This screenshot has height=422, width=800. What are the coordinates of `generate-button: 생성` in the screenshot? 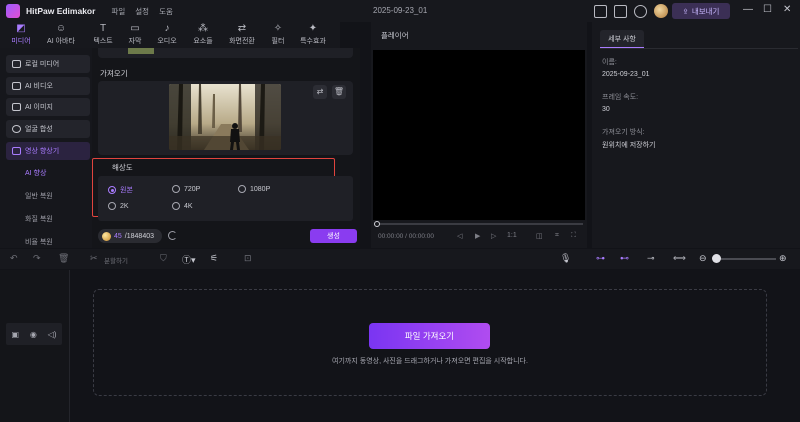 It's located at (333, 236).